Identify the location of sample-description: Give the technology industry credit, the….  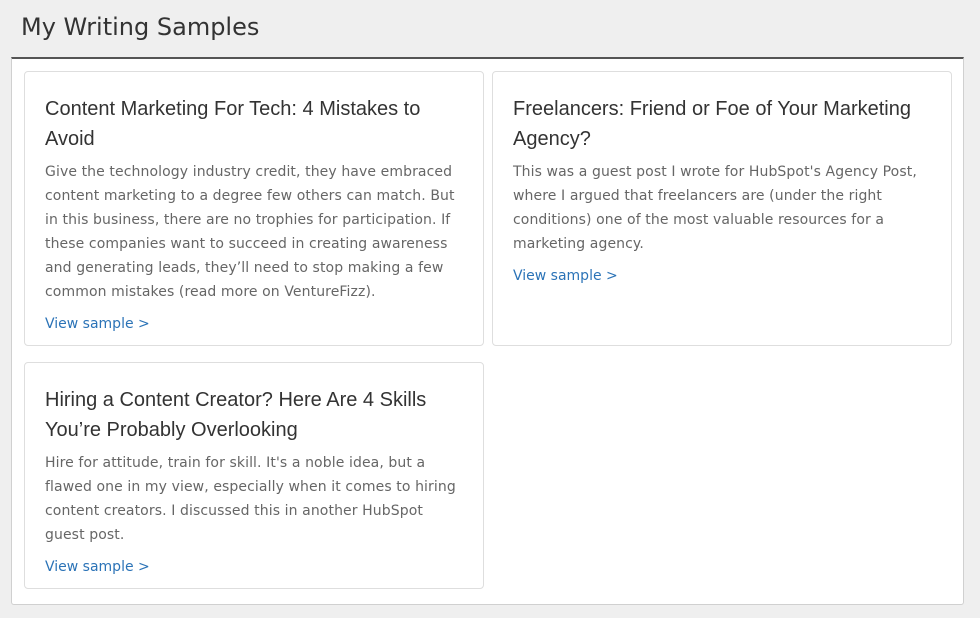
(250, 232).